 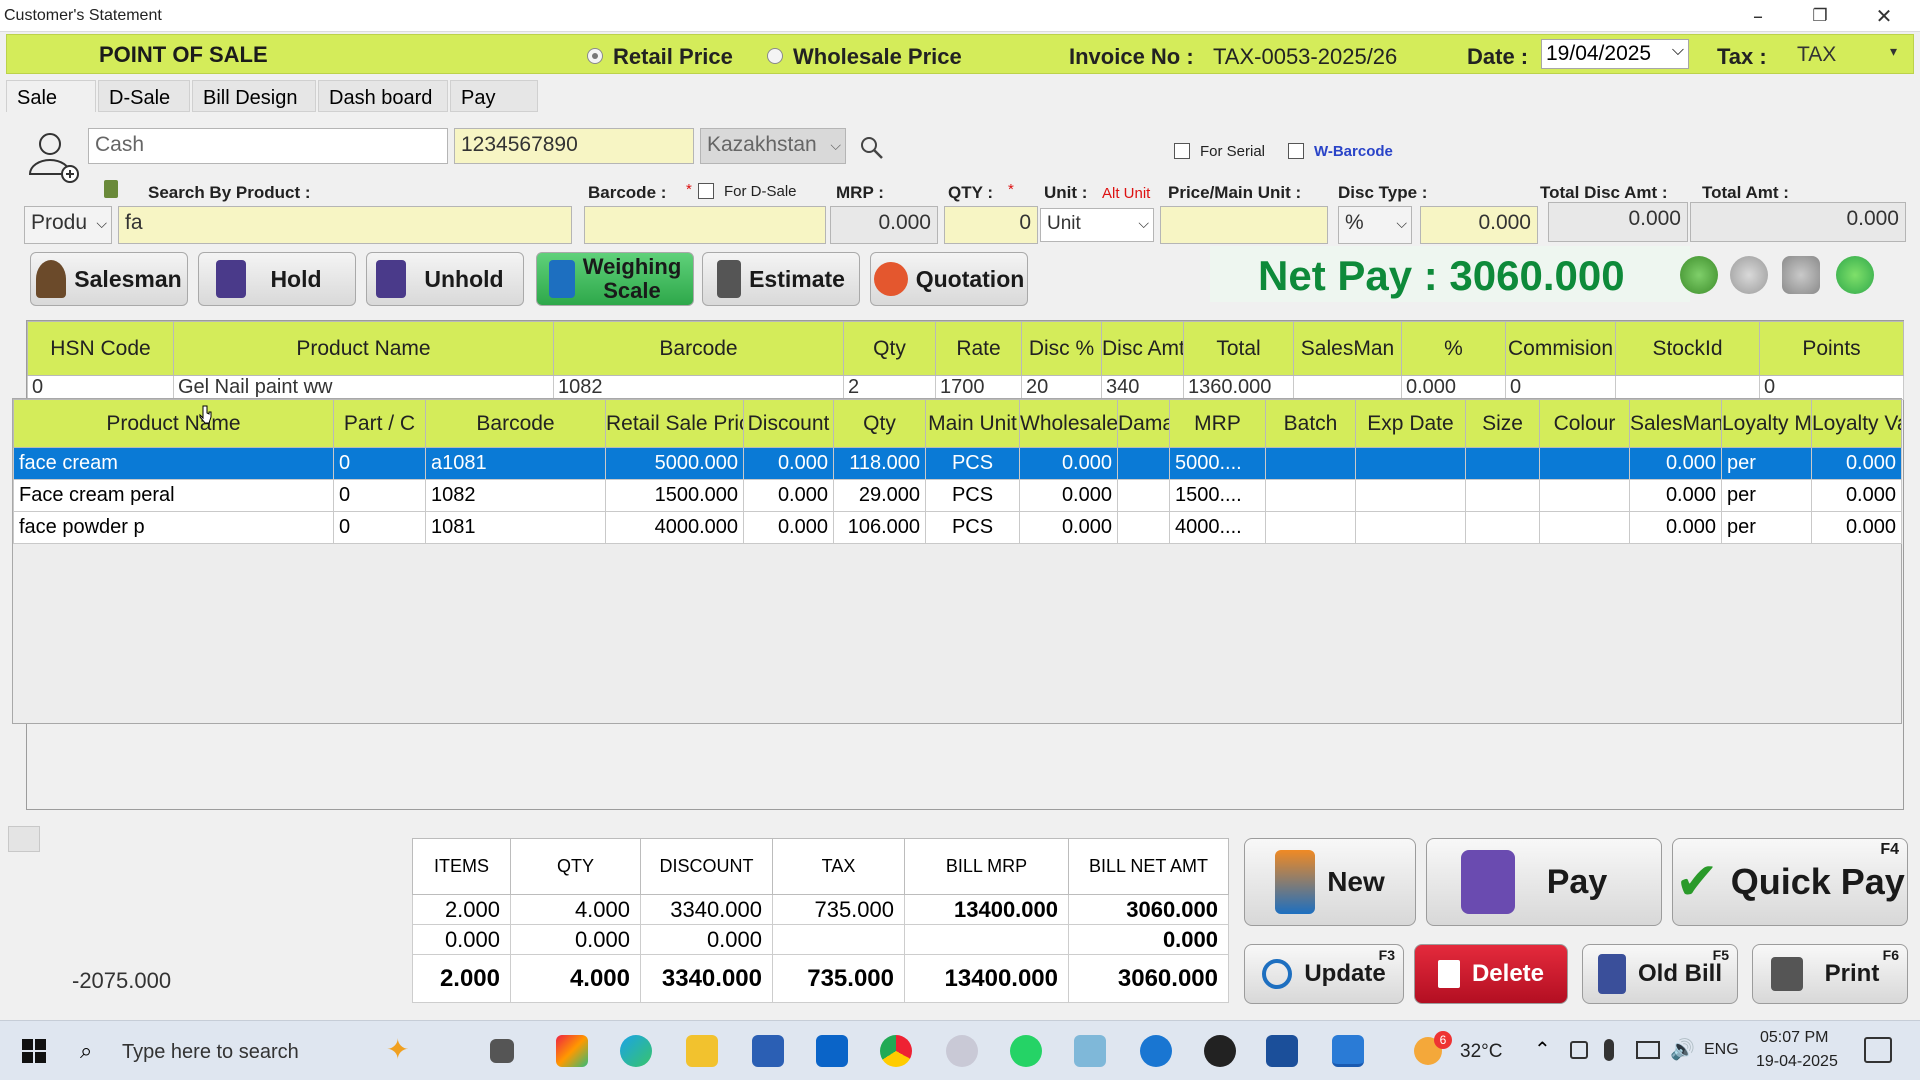 What do you see at coordinates (832, 1051) in the screenshot?
I see `outlook-icon` at bounding box center [832, 1051].